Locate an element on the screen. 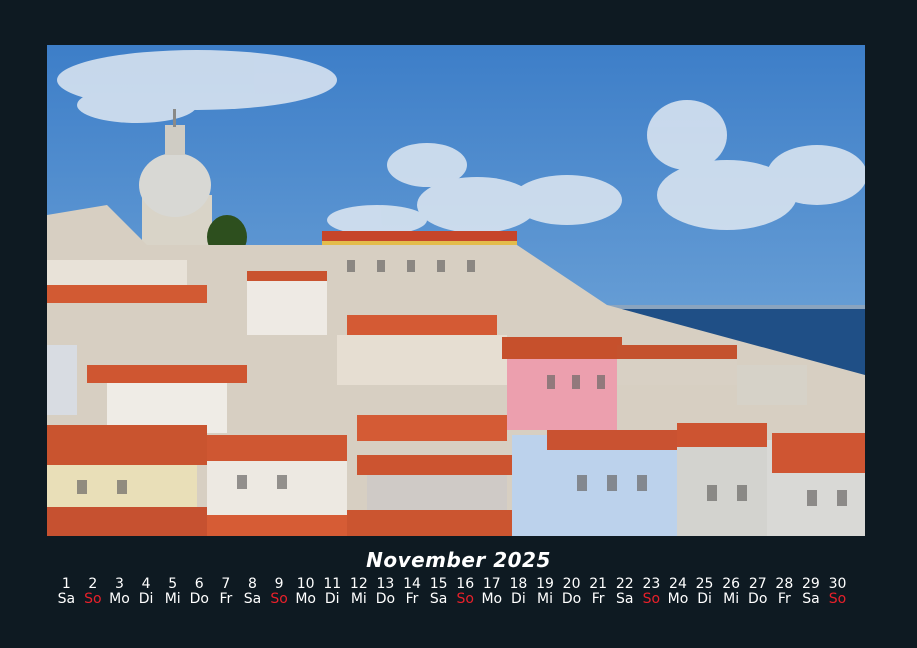 The height and width of the screenshot is (648, 917). calendar-day: 27 Do is located at coordinates (757, 592).